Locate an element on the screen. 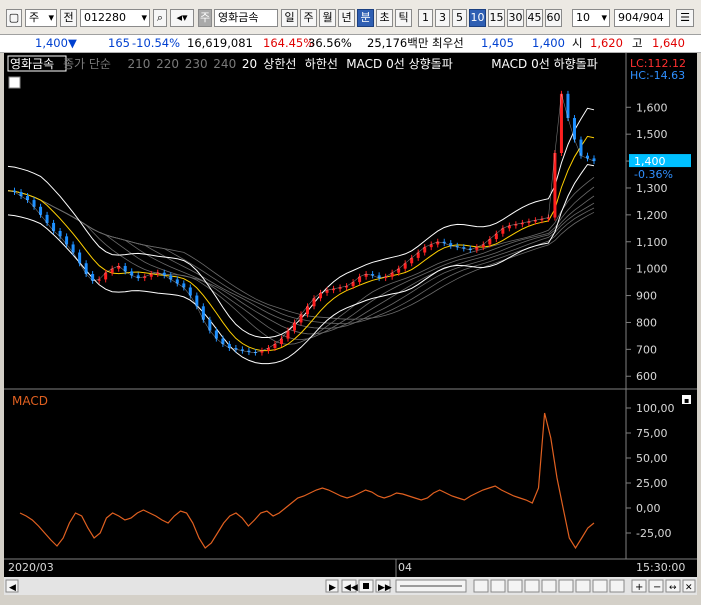  interval-button: 1 is located at coordinates (425, 18).